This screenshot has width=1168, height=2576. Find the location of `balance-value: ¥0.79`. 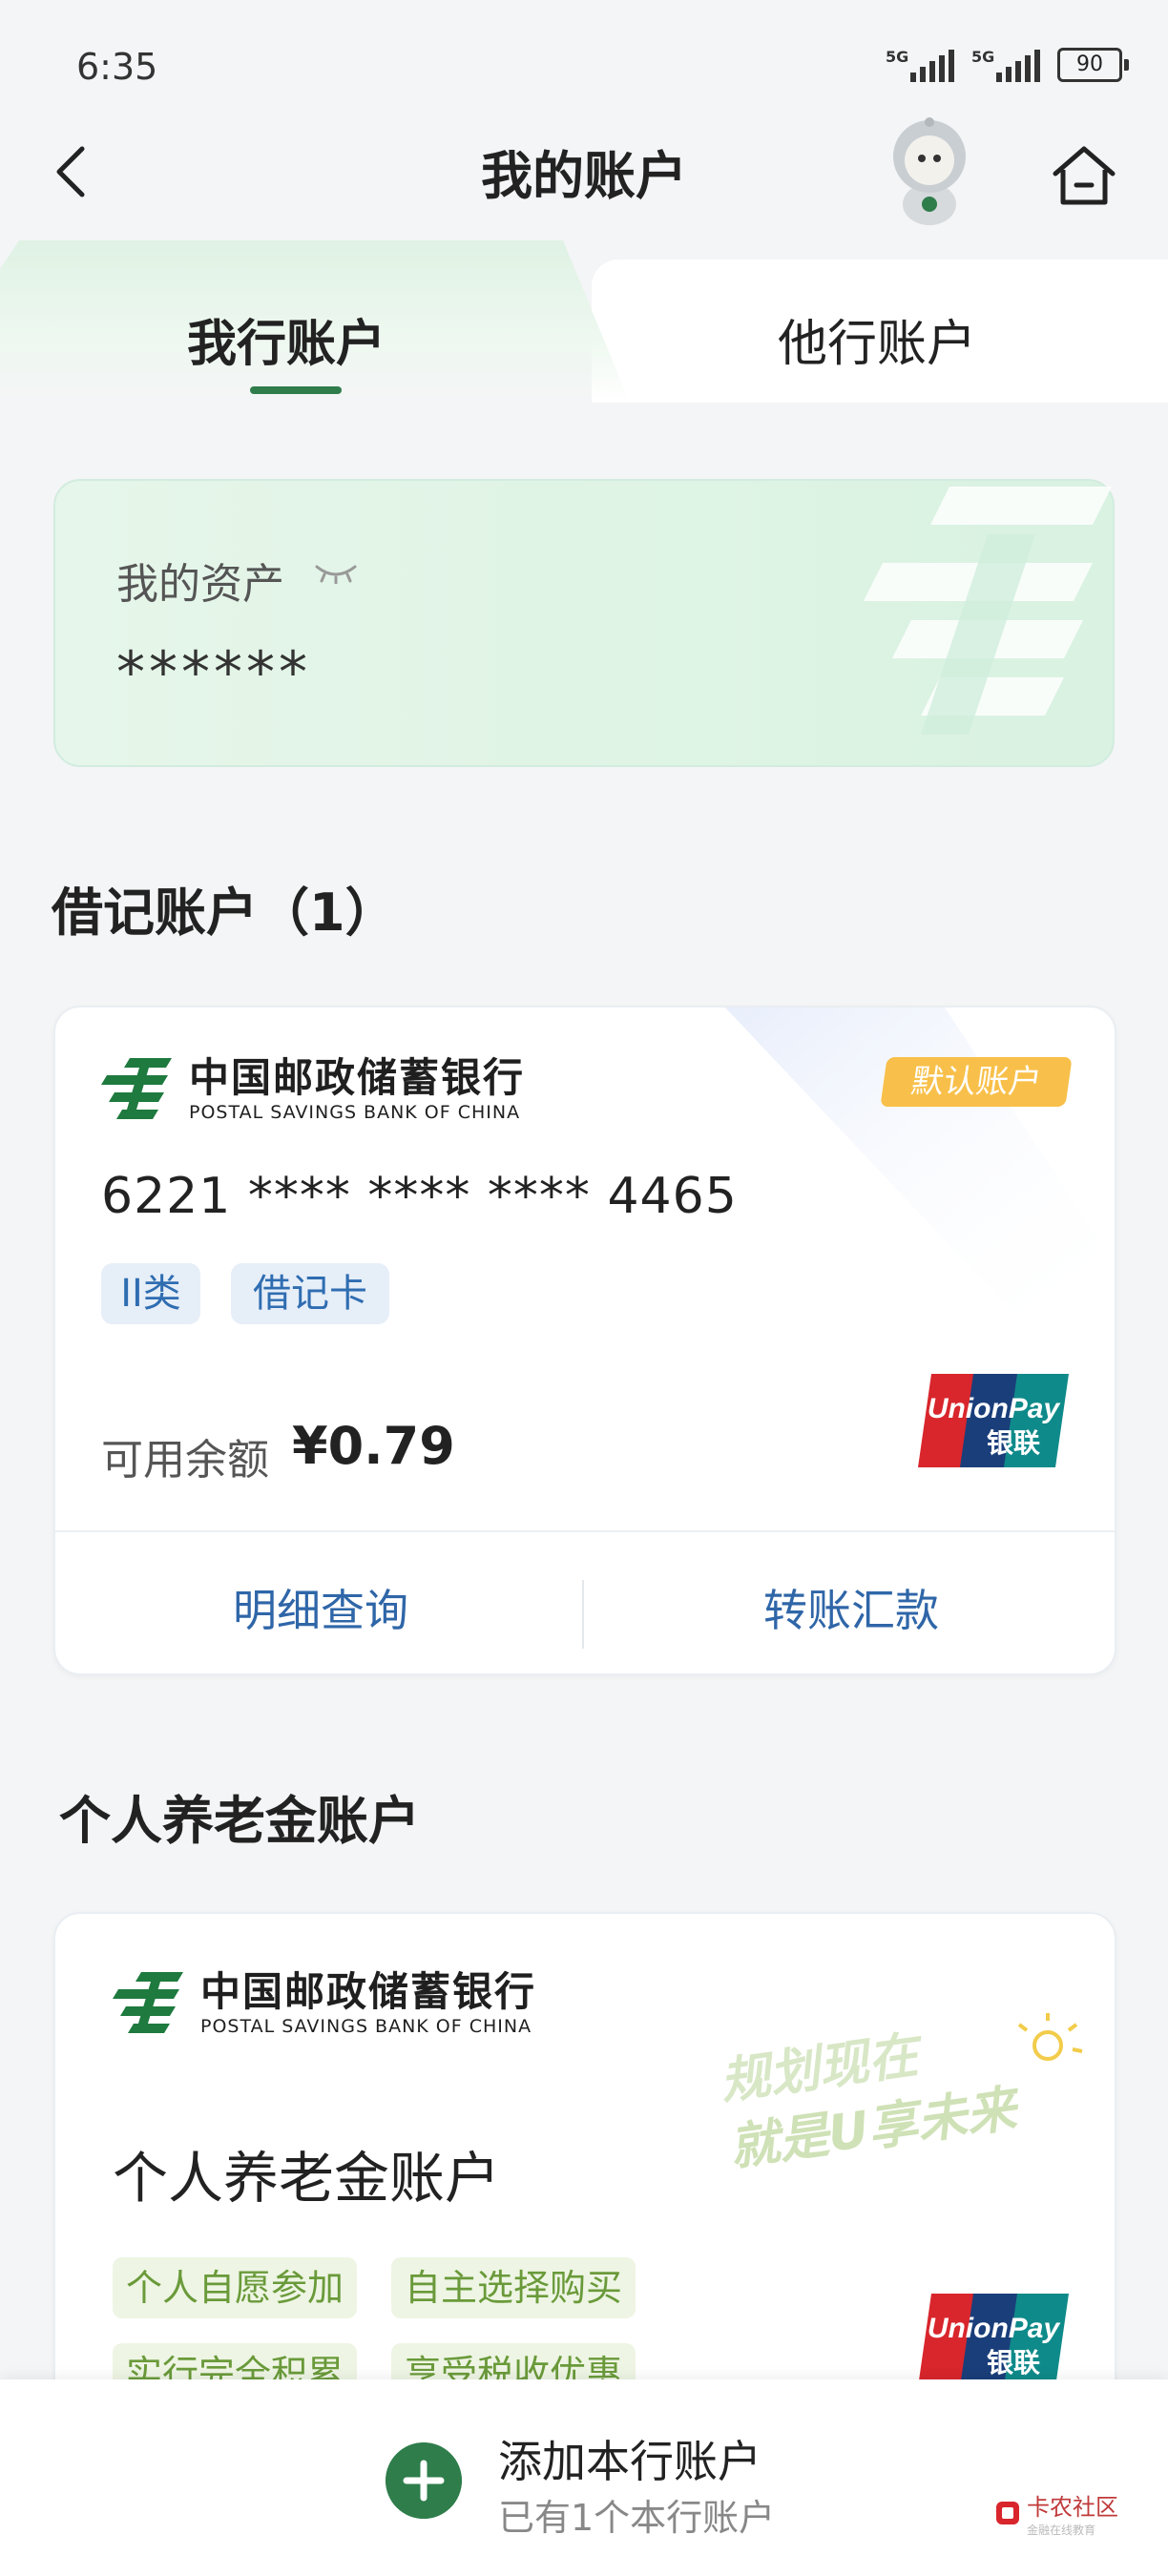

balance-value: ¥0.79 is located at coordinates (373, 1446).